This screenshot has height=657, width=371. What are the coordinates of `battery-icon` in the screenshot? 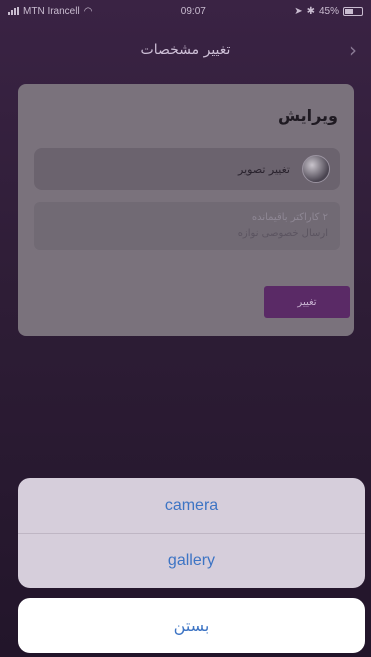 It's located at (353, 11).